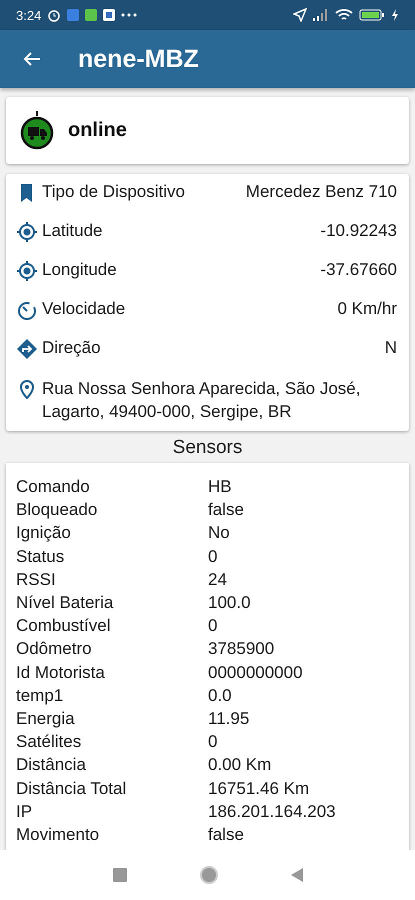  I want to click on detail-label: Longitude, so click(80, 270).